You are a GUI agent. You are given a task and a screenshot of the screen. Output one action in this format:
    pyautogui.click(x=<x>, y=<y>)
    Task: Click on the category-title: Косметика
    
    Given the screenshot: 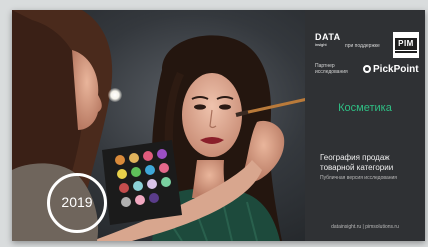 What is the action you would take?
    pyautogui.click(x=365, y=108)
    